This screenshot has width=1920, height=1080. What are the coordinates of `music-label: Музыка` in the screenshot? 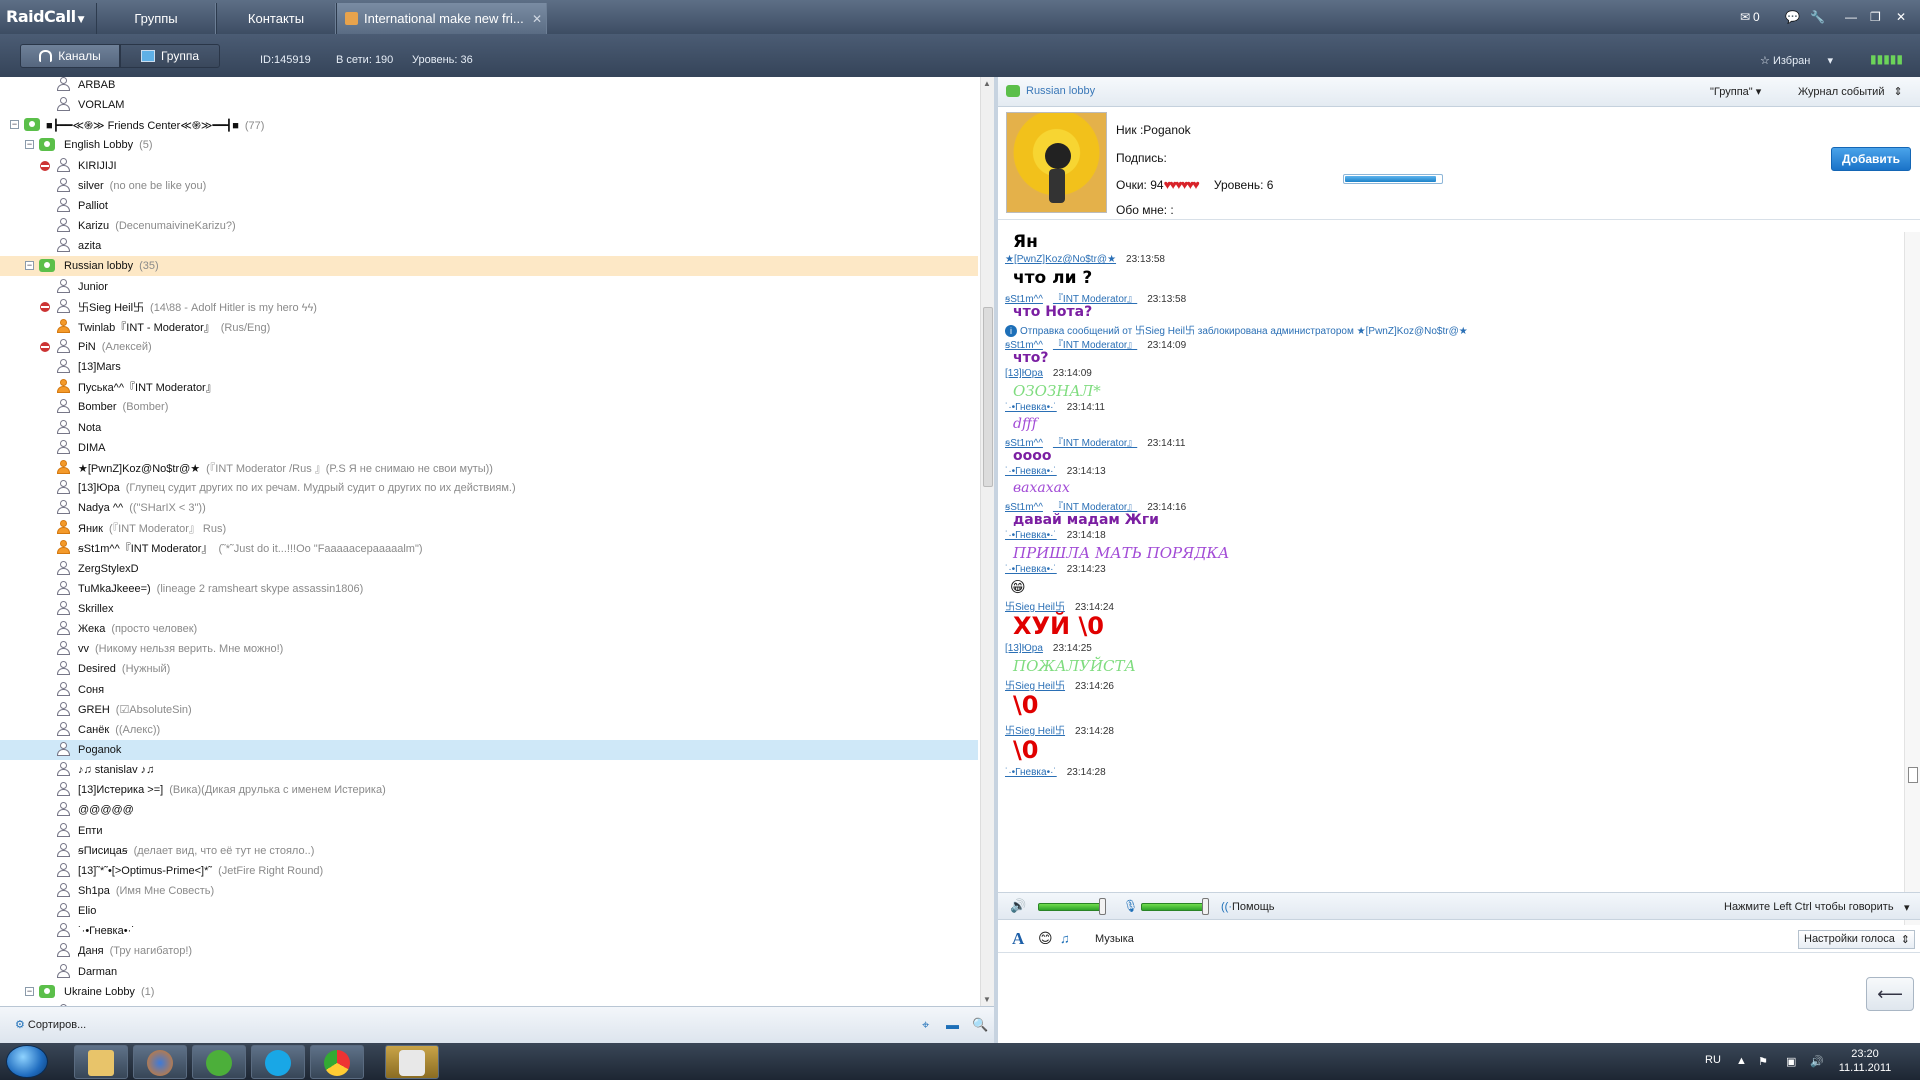 It's located at (1114, 939).